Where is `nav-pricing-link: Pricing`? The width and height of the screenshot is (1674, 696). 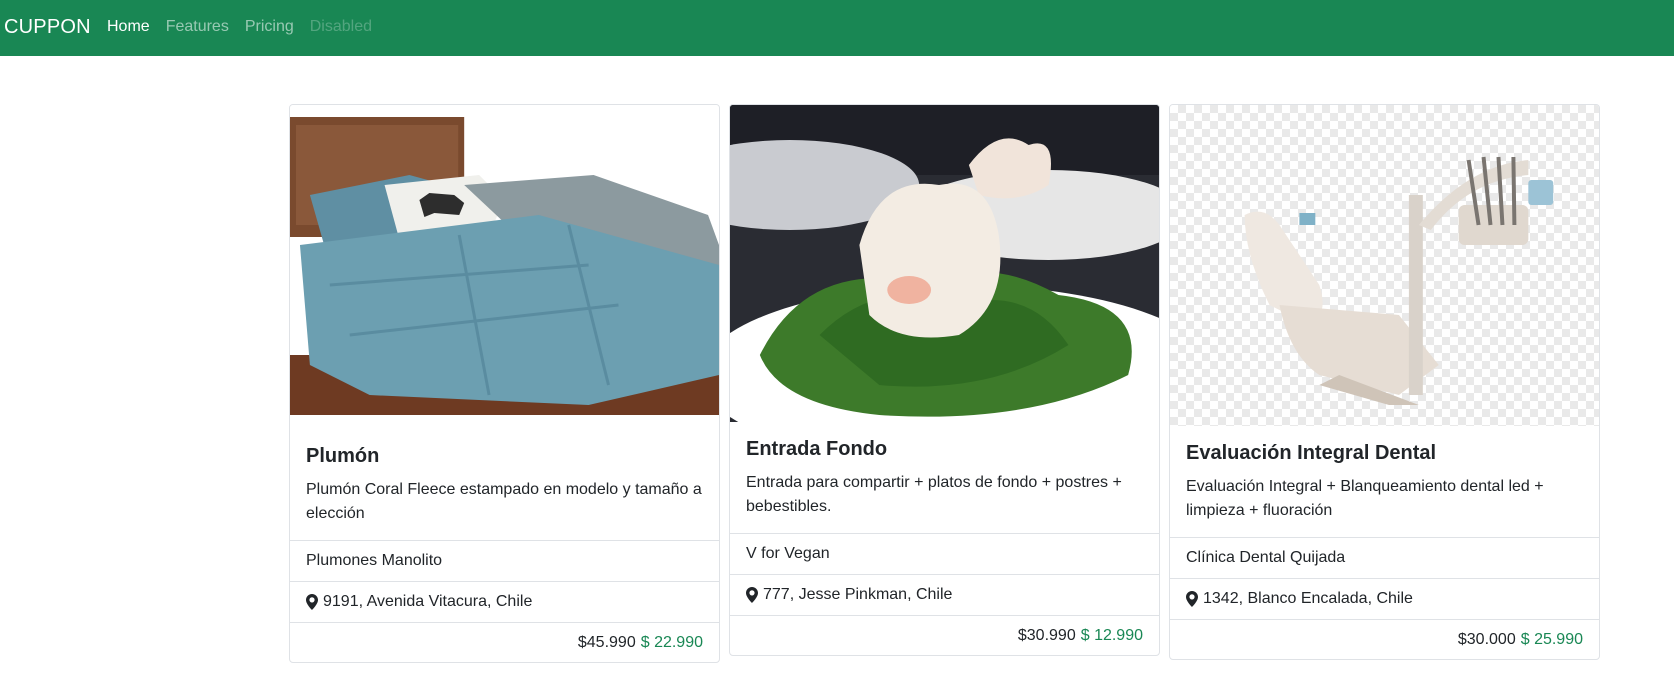
nav-pricing-link: Pricing is located at coordinates (269, 27).